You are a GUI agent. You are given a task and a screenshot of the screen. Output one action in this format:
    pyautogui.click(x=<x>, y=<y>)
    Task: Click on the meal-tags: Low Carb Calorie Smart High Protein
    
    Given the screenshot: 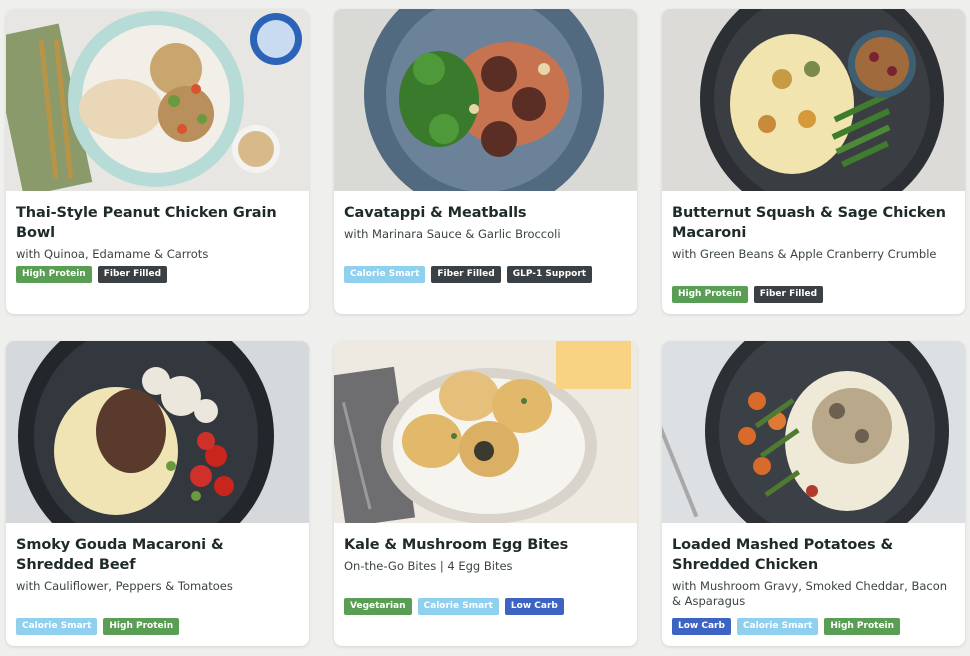 What is the action you would take?
    pyautogui.click(x=786, y=626)
    